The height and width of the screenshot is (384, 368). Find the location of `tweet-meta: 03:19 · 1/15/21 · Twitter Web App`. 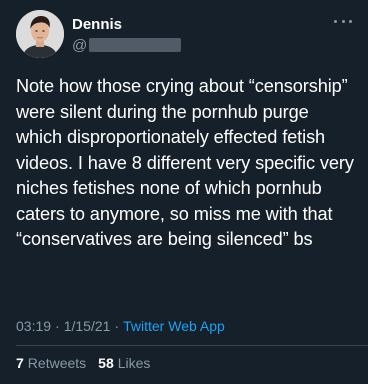

tweet-meta: 03:19 · 1/15/21 · Twitter Web App is located at coordinates (120, 326).